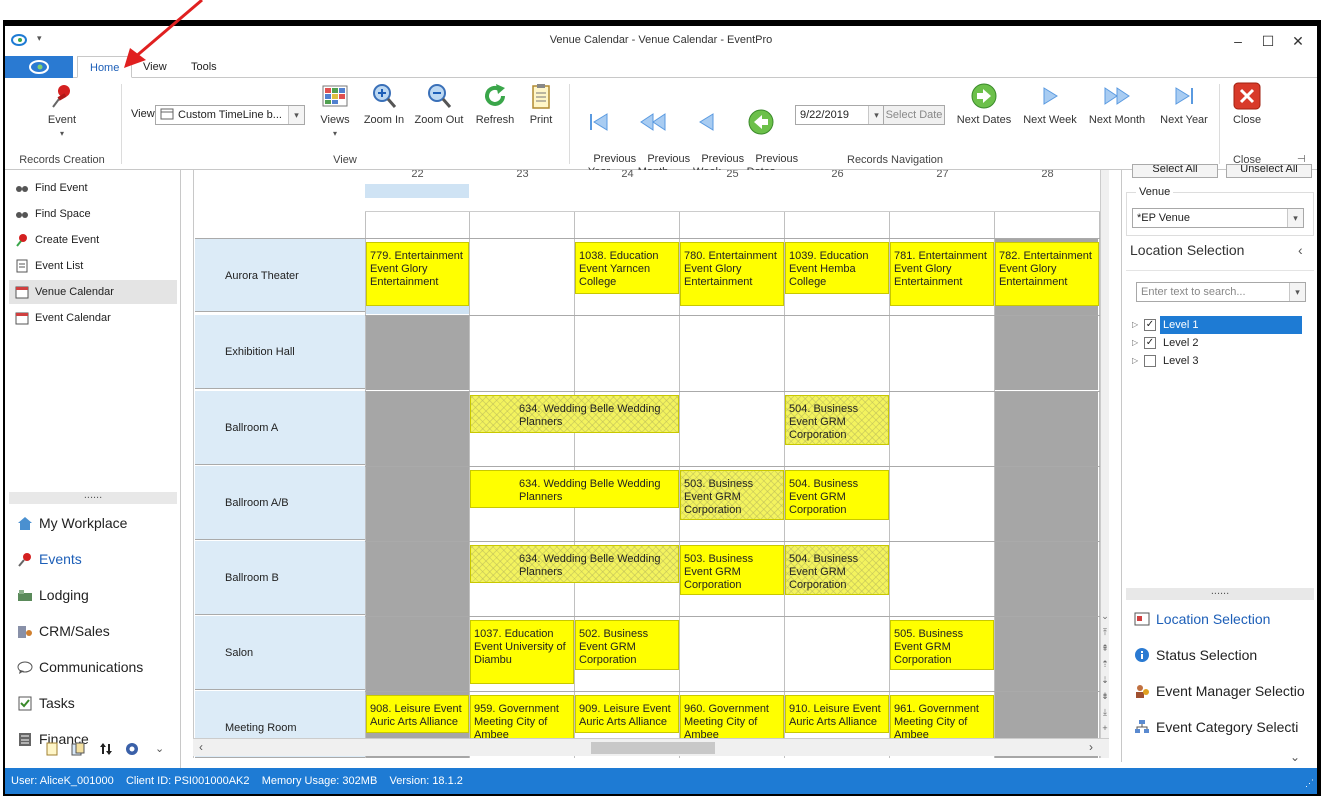 Image resolution: width=1324 pixels, height=798 pixels. I want to click on next-dates-button: Next Dates, so click(984, 104).